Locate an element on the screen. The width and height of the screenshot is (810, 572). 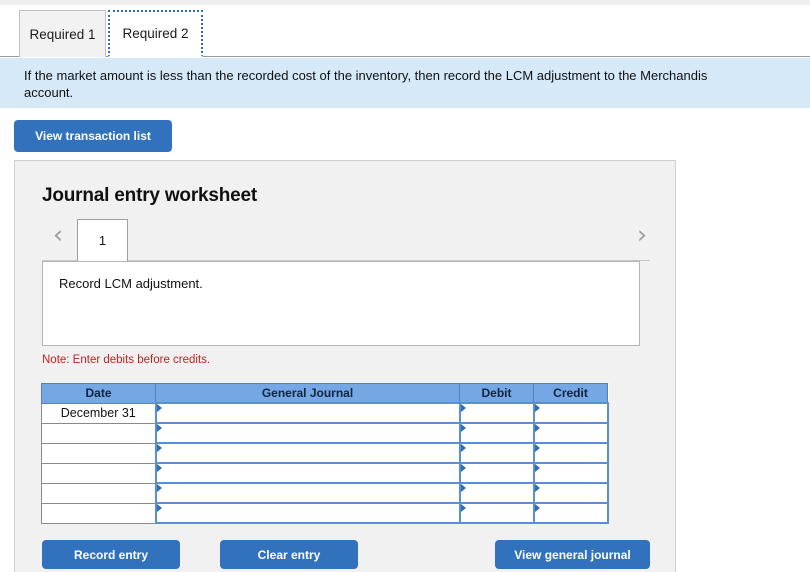
tab-required-2: Required 2 is located at coordinates (155, 33).